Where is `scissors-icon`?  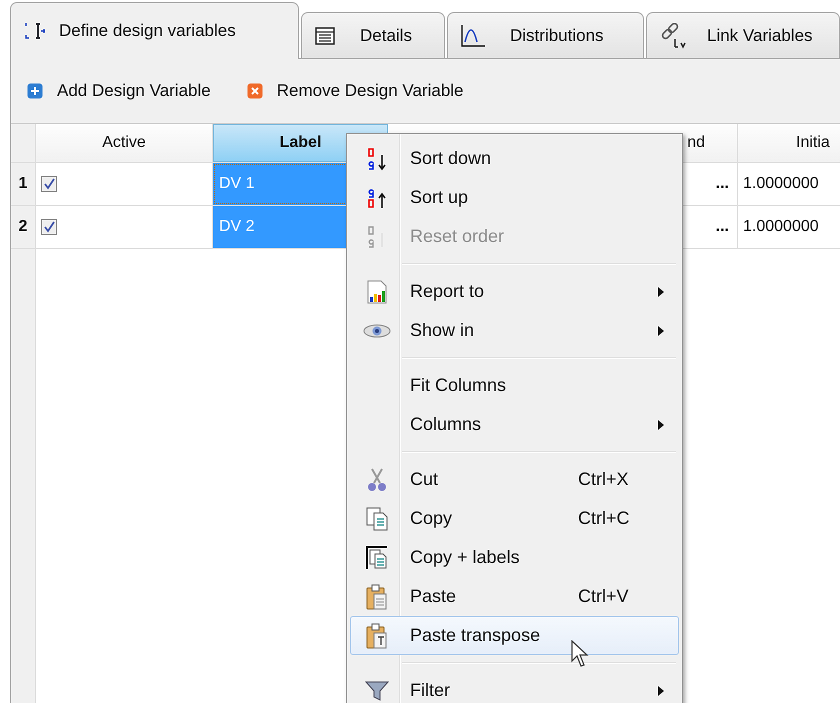
scissors-icon is located at coordinates (377, 479).